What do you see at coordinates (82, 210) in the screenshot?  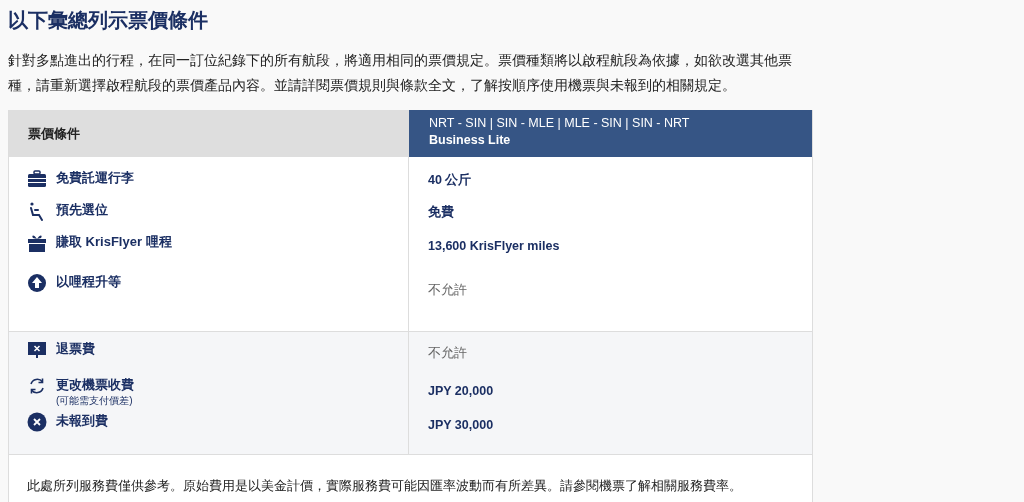 I see `condition-label: 預先選位` at bounding box center [82, 210].